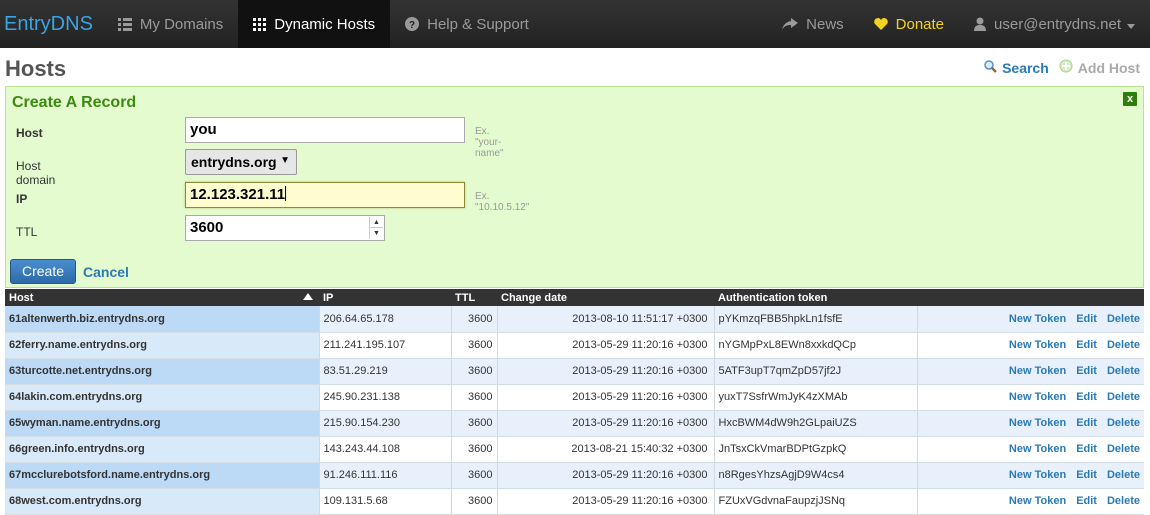  I want to click on cell-host: 66green.info.entrydns.org, so click(162, 449).